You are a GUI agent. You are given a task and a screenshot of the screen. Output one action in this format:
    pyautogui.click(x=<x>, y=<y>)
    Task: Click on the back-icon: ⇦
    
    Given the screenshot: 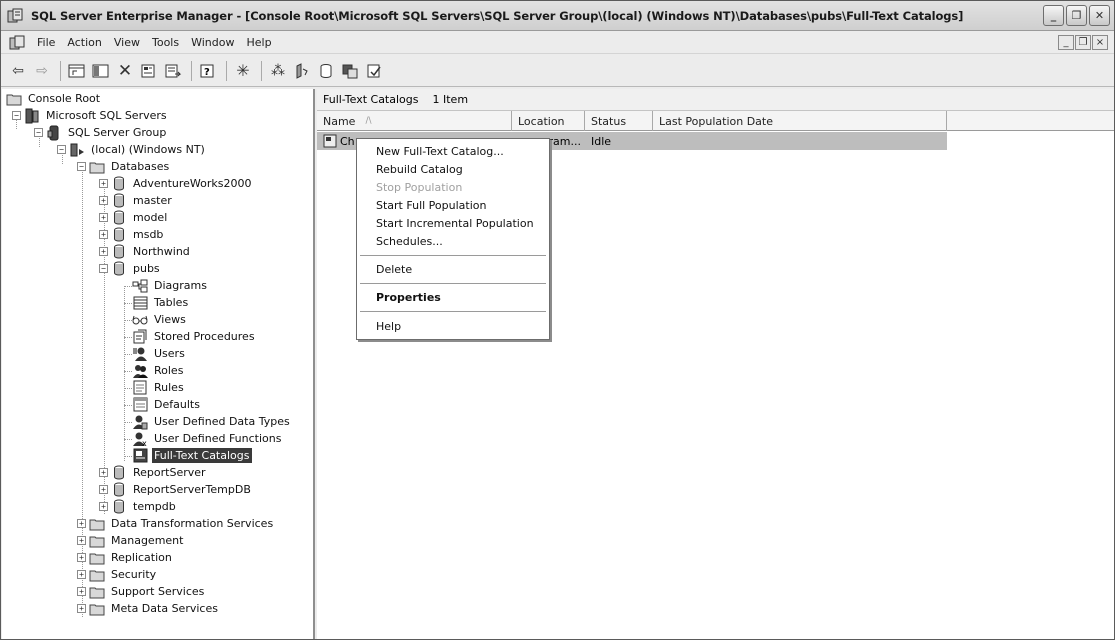 What is the action you would take?
    pyautogui.click(x=18, y=71)
    